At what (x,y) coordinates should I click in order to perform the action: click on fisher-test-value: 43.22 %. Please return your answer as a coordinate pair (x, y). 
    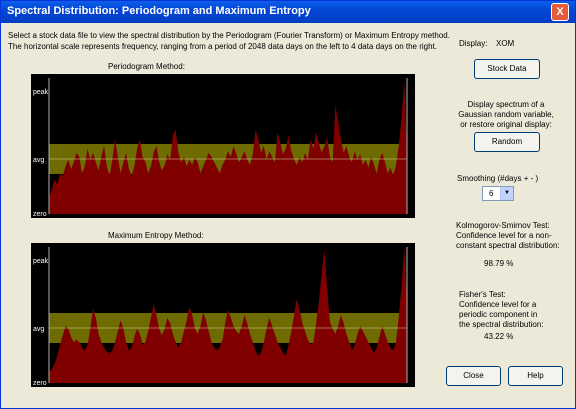
    Looking at the image, I should click on (499, 336).